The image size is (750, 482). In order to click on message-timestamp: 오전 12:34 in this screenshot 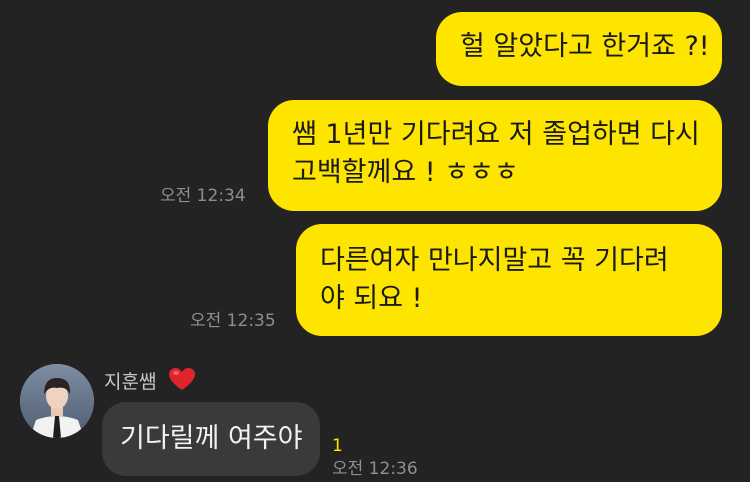, I will do `click(203, 196)`.